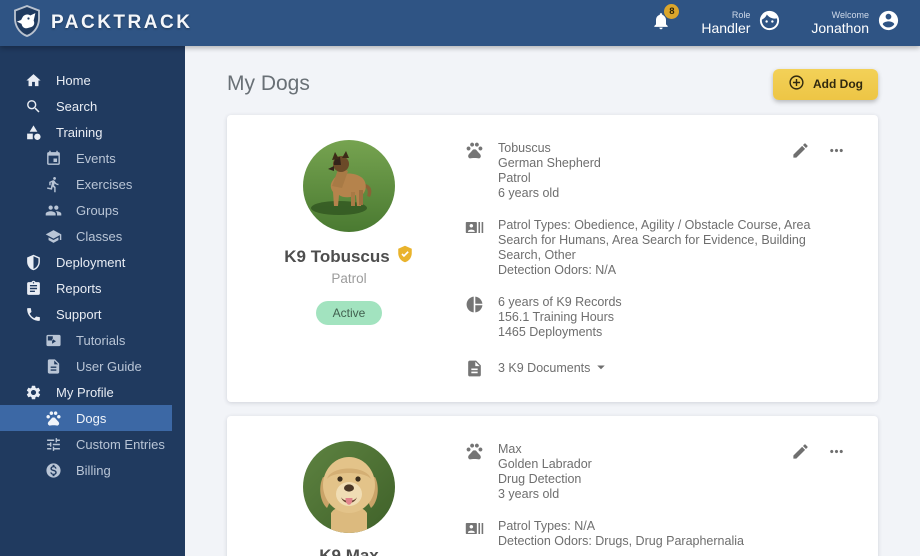  Describe the element at coordinates (92, 444) in the screenshot. I see `sidebar-item-custom-entries: Custom Entries` at that location.